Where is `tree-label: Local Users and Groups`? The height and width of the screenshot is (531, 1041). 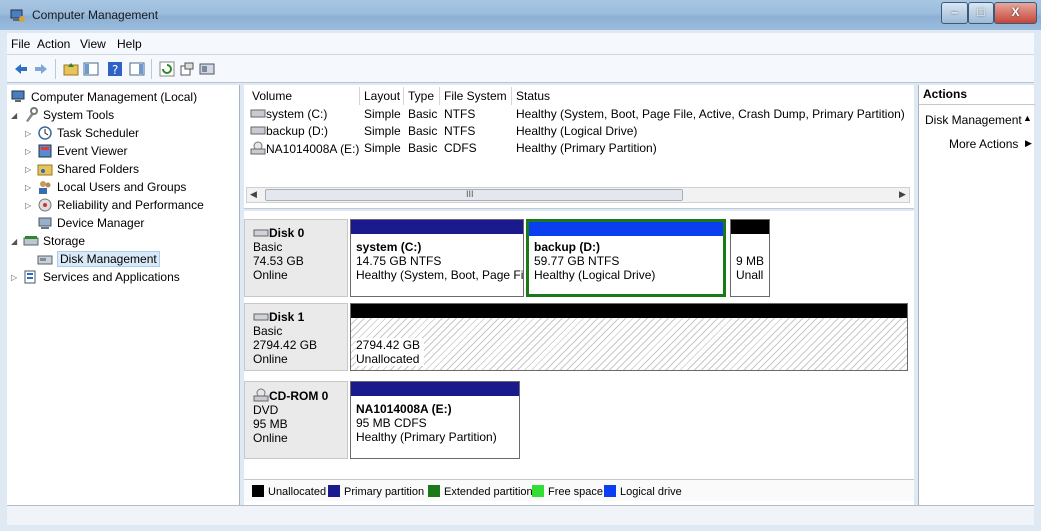 tree-label: Local Users and Groups is located at coordinates (122, 187).